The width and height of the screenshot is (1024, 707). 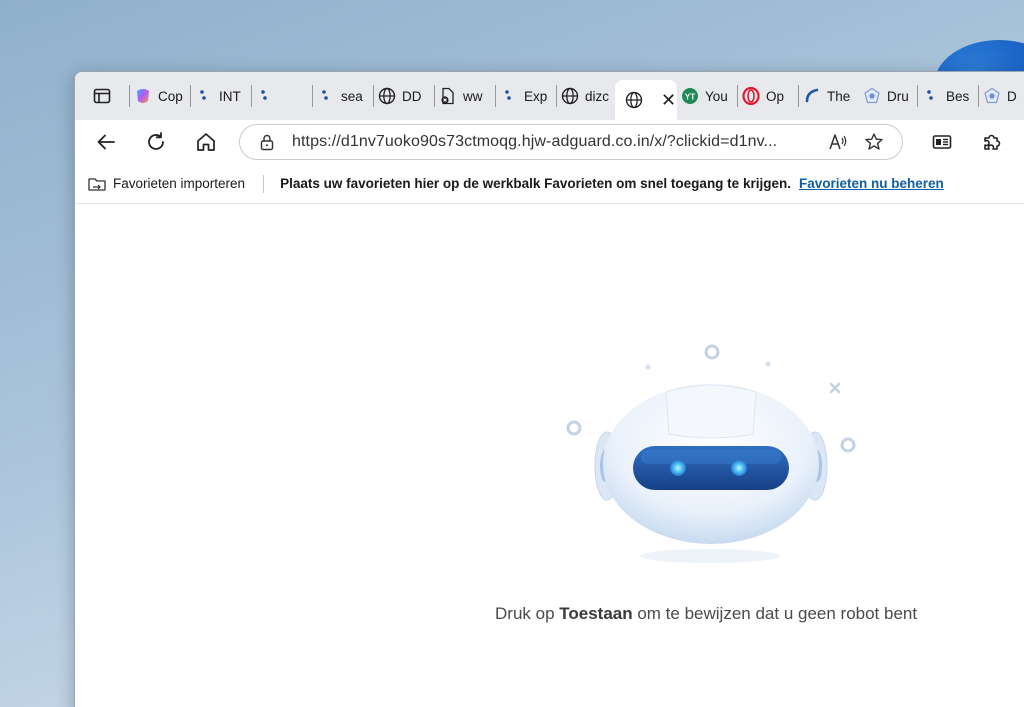 I want to click on tab-dru: Dru, so click(x=888, y=96).